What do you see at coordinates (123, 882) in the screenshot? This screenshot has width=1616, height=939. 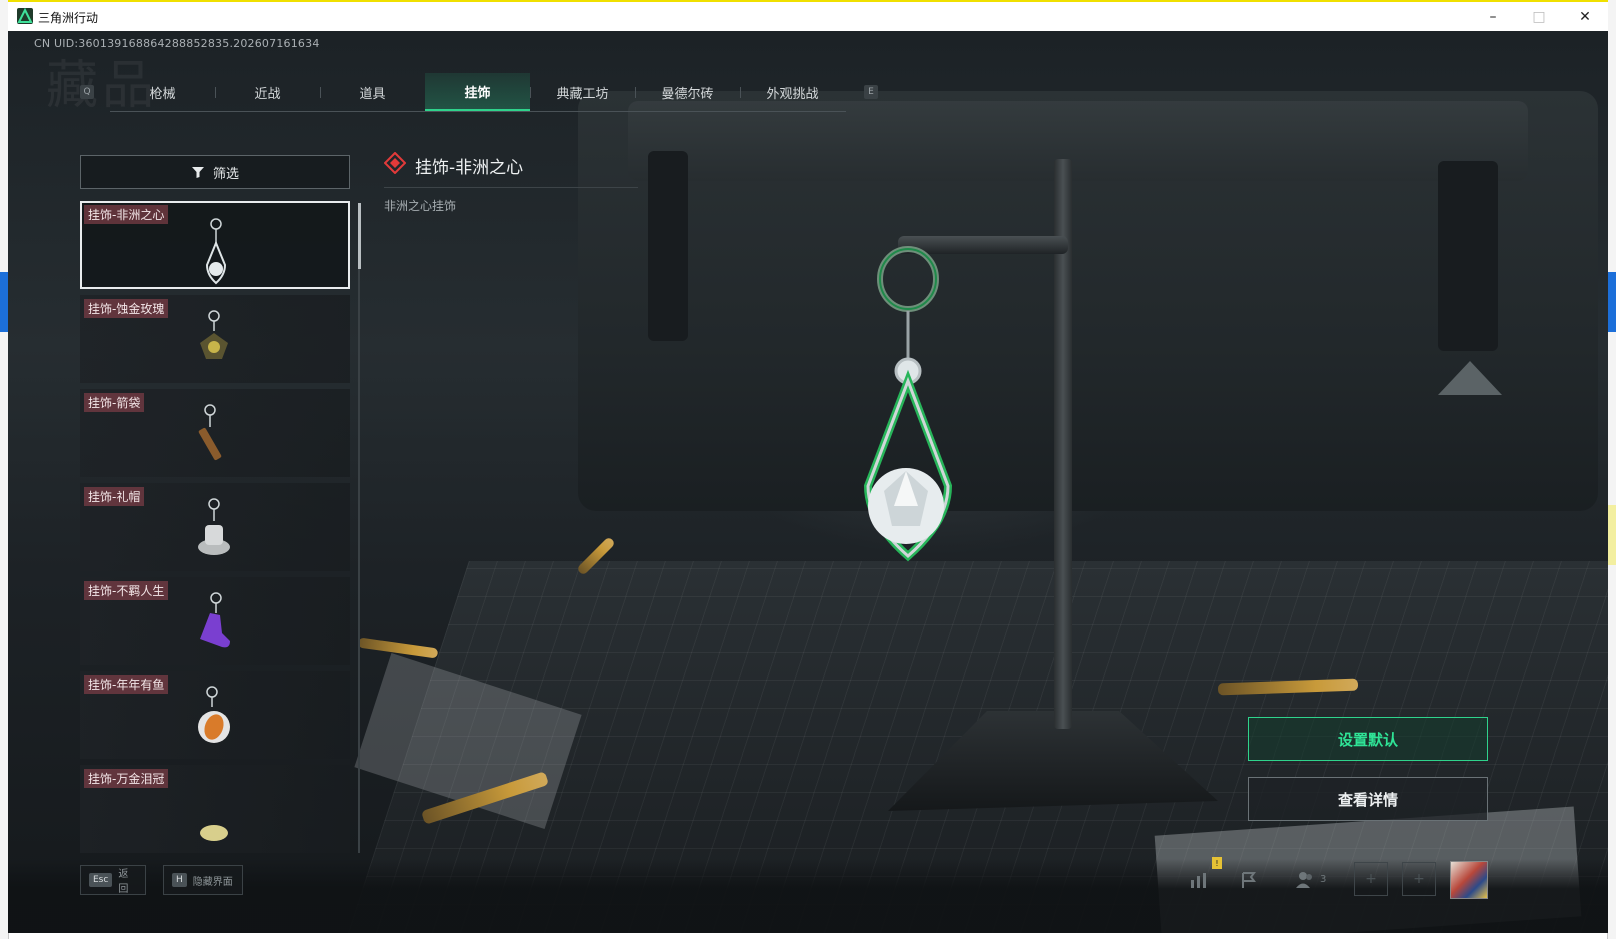 I see `back-label: 返回` at bounding box center [123, 882].